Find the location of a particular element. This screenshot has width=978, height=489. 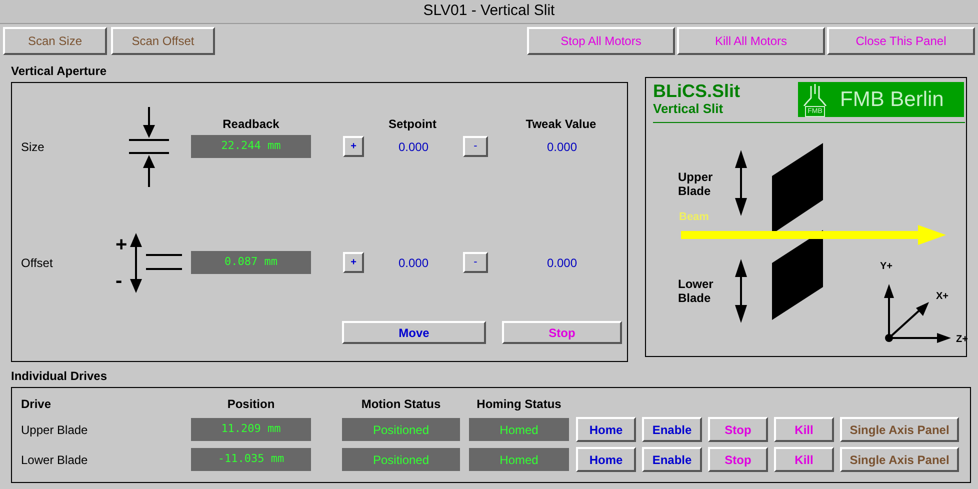

axis-label: X+ is located at coordinates (942, 297).